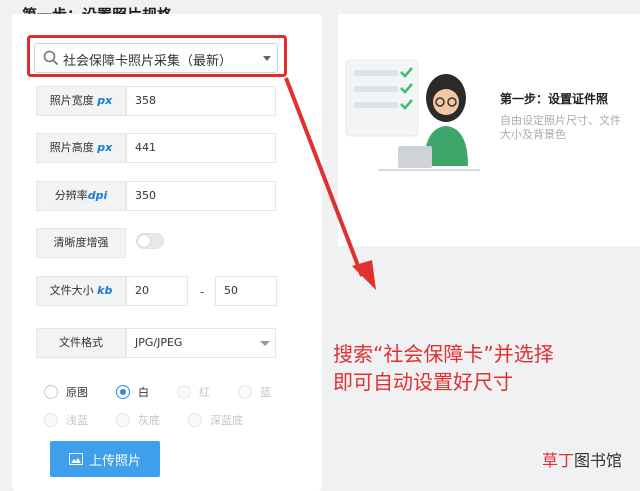 This screenshot has width=640, height=491. Describe the element at coordinates (558, 460) in the screenshot. I see `watermark-red: 草丁` at that location.